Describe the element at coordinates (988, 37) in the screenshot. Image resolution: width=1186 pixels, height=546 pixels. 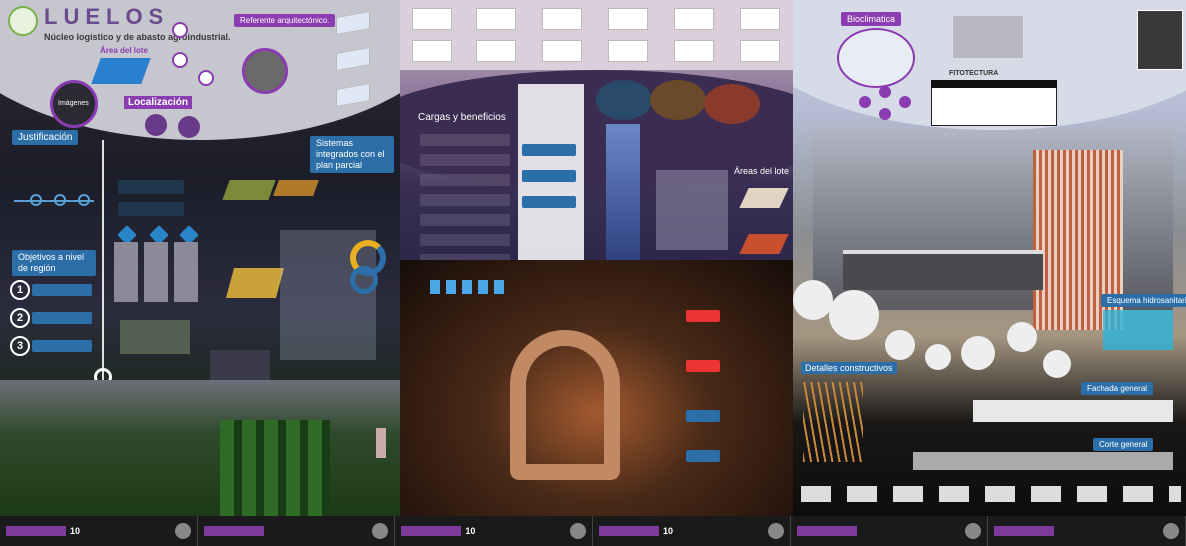
I see `section-sketch` at that location.